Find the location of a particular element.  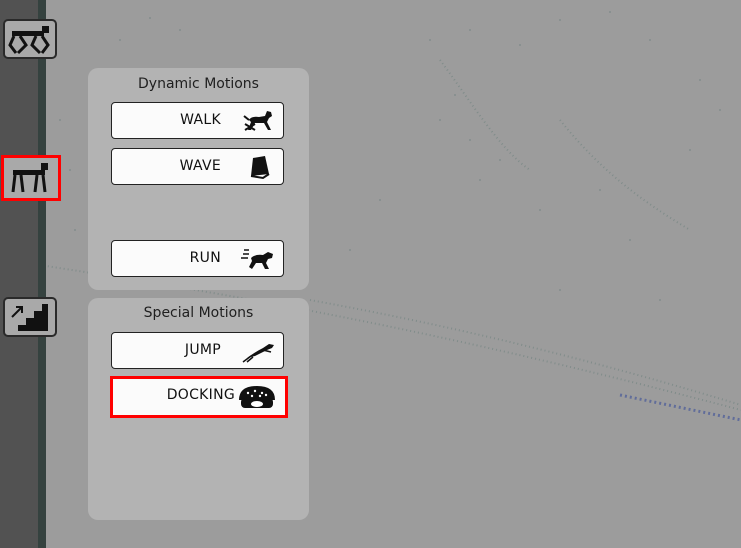

stairs-button is located at coordinates (30, 317).